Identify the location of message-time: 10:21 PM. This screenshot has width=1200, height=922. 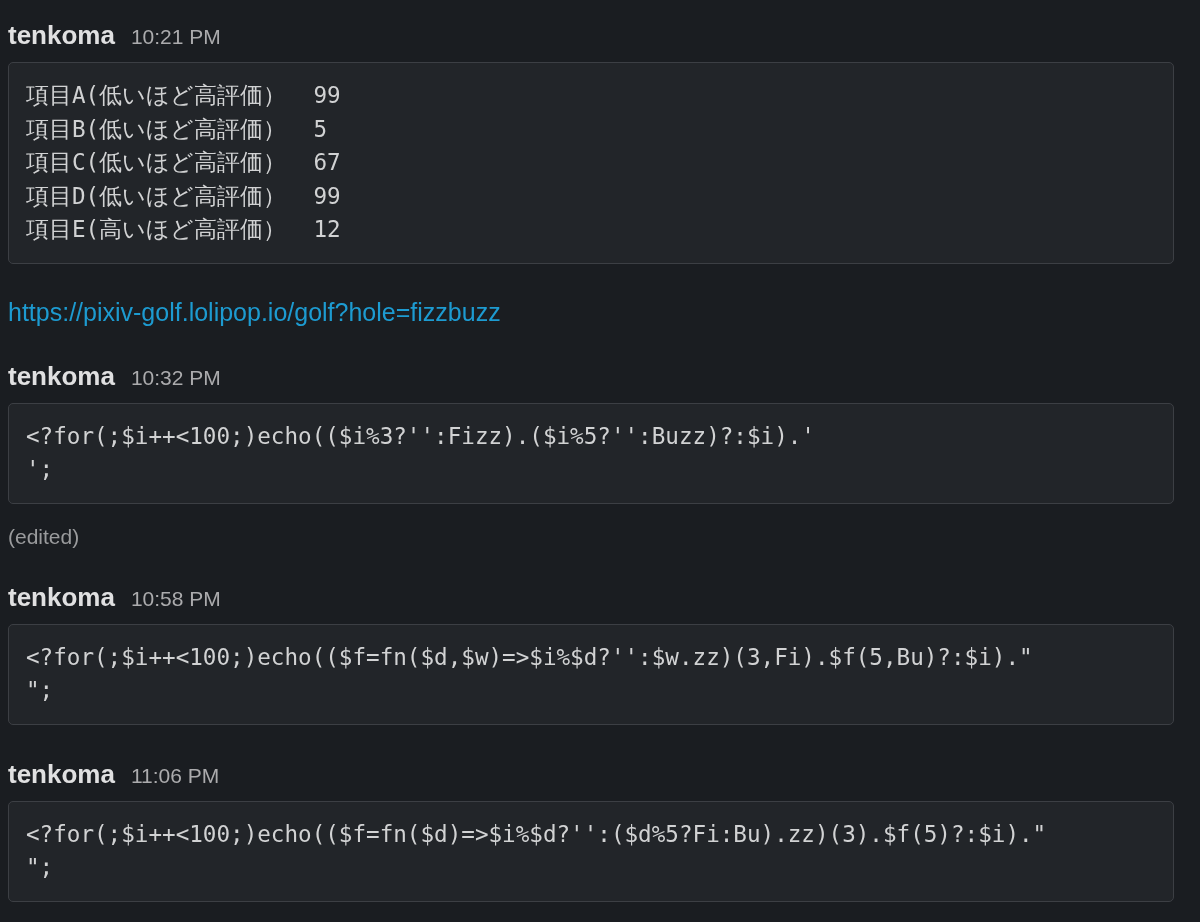
(175, 37).